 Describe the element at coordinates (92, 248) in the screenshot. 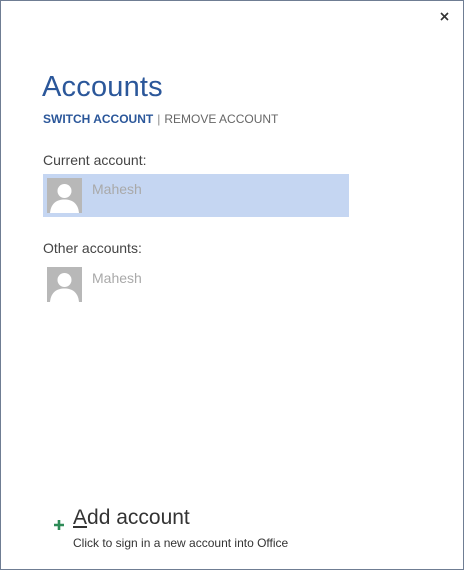

I see `other-accounts-label: Other accounts:` at that location.